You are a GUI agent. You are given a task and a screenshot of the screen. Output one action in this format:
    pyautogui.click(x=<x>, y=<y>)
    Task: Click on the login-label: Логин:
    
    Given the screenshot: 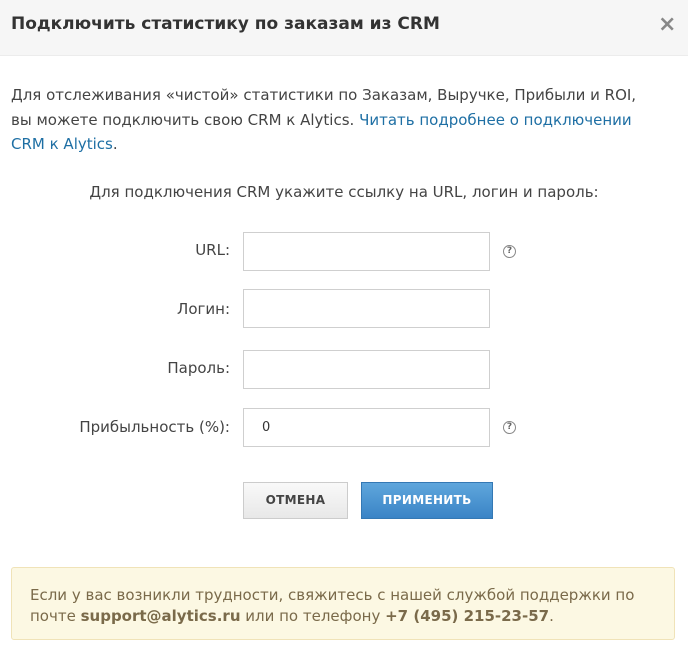 What is the action you would take?
    pyautogui.click(x=203, y=309)
    